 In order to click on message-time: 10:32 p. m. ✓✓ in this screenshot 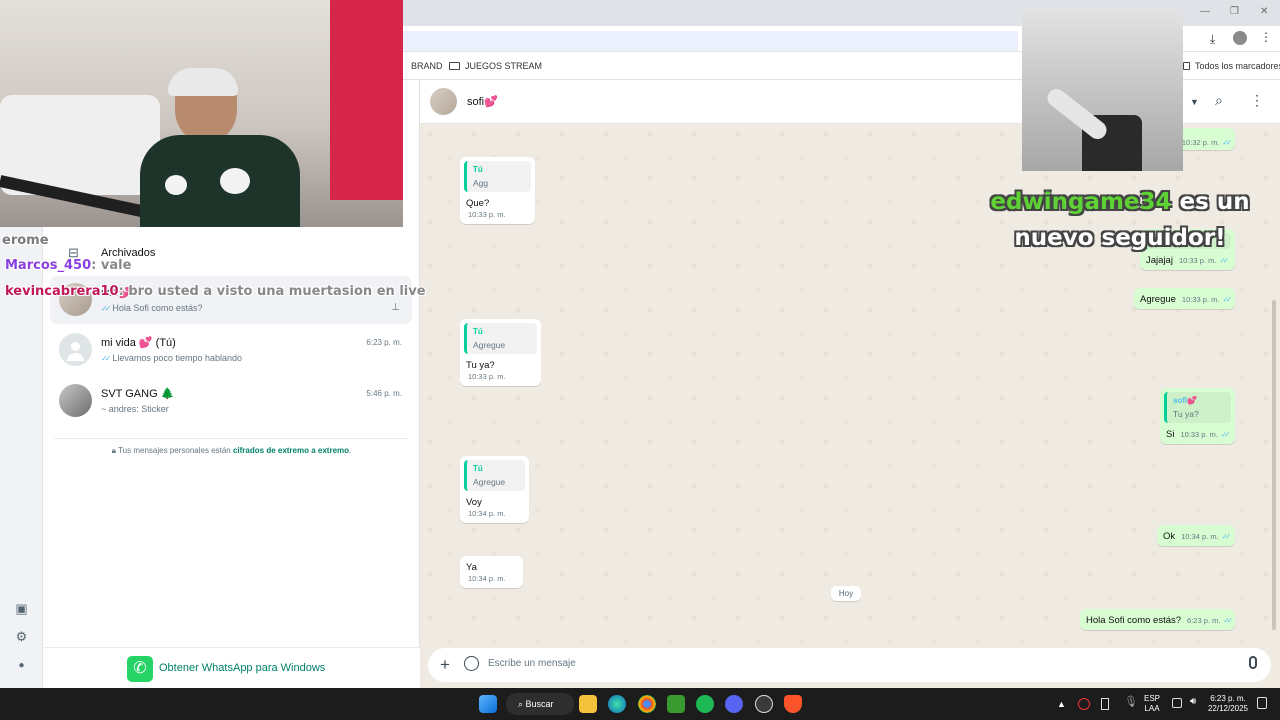, I will do `click(1206, 142)`.